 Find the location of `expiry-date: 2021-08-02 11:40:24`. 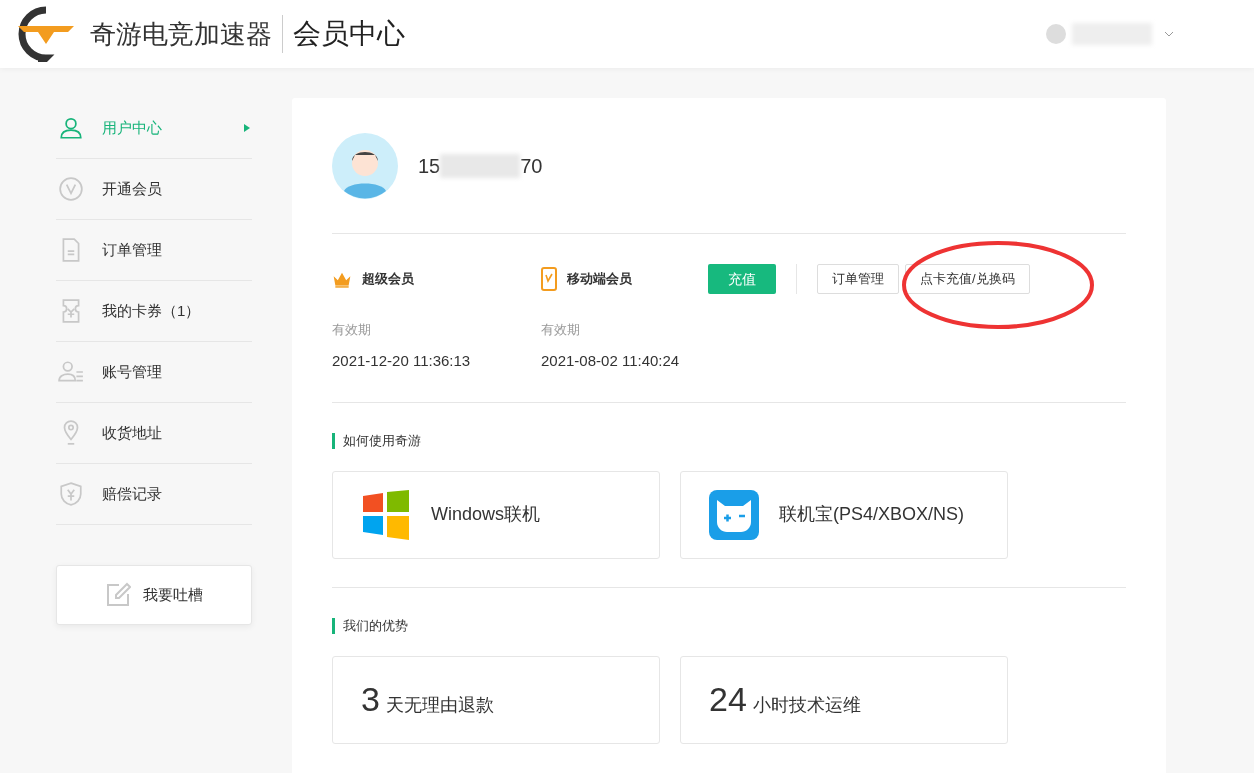

expiry-date: 2021-08-02 11:40:24 is located at coordinates (611, 360).